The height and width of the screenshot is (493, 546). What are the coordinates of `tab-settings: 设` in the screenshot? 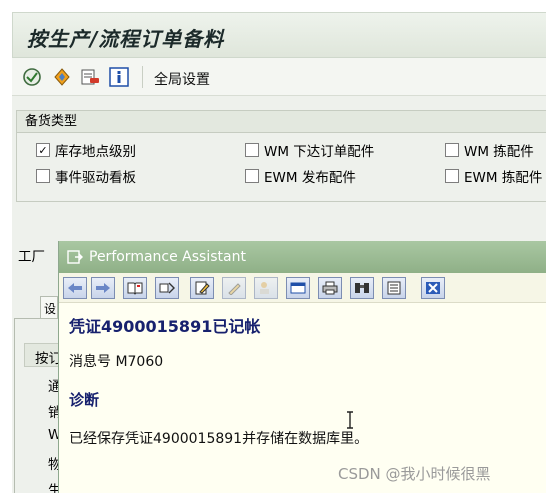 It's located at (49, 307).